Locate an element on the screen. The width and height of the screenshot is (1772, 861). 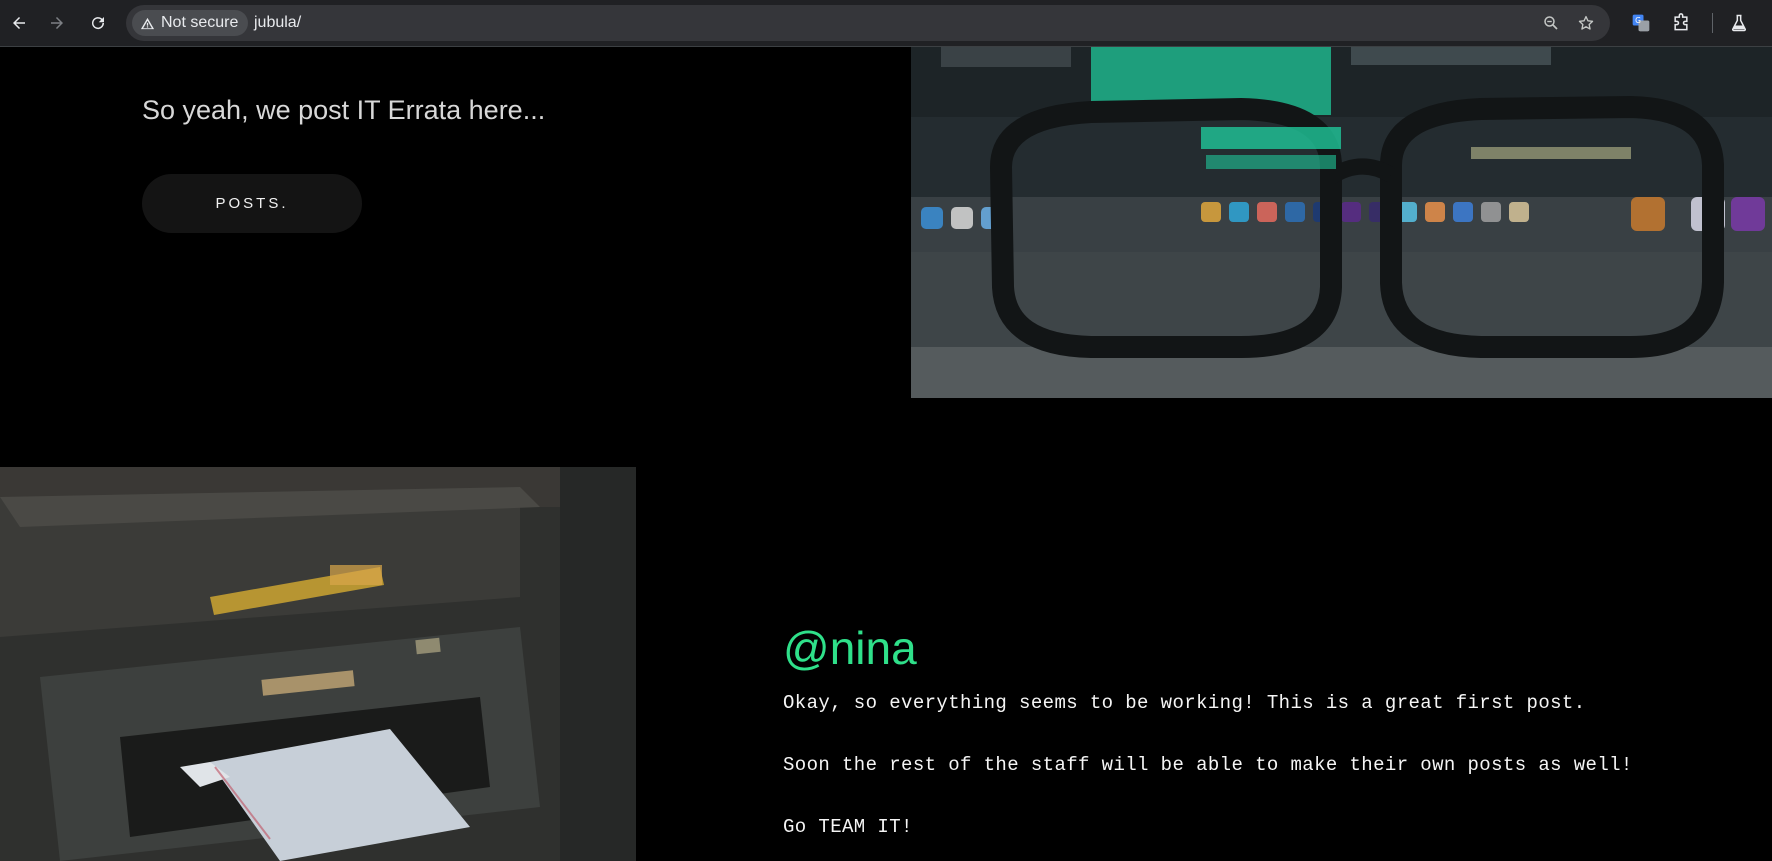
url-text: jubula/ is located at coordinates (277, 23).